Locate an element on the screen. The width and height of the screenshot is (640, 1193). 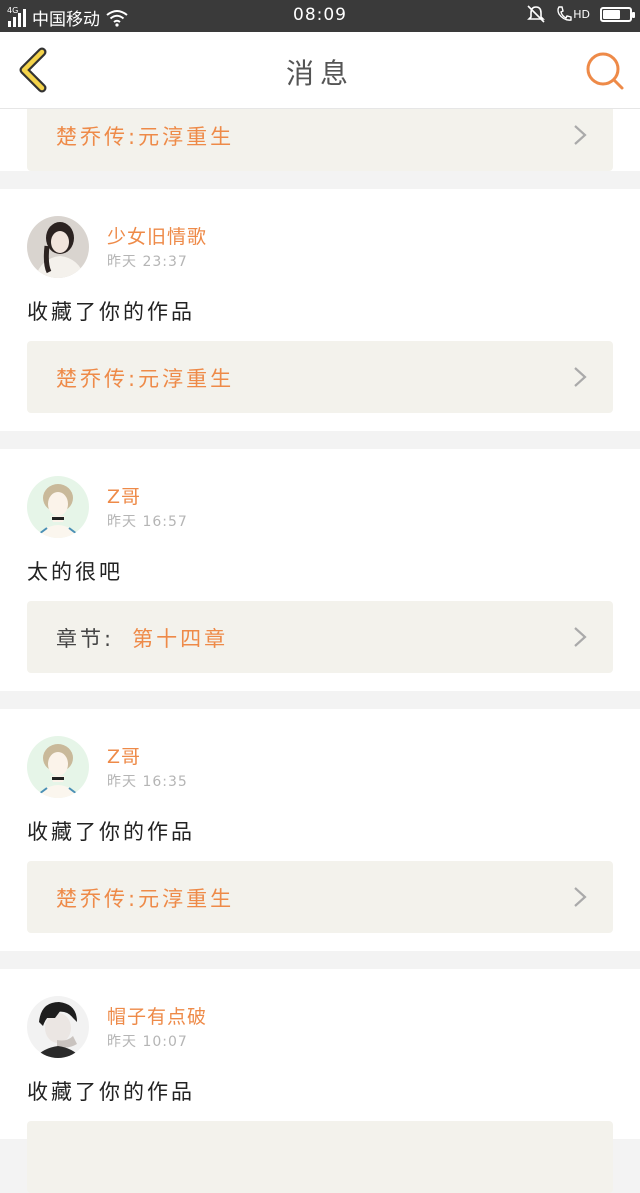
username: 少女旧情歌 is located at coordinates (157, 235).